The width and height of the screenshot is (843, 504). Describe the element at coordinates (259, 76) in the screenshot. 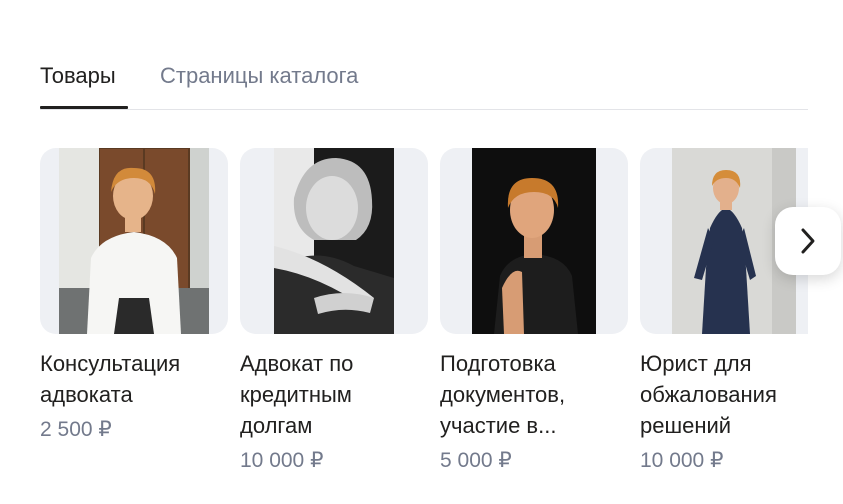

I see `tab-catalog-pages: Страницы каталога` at that location.